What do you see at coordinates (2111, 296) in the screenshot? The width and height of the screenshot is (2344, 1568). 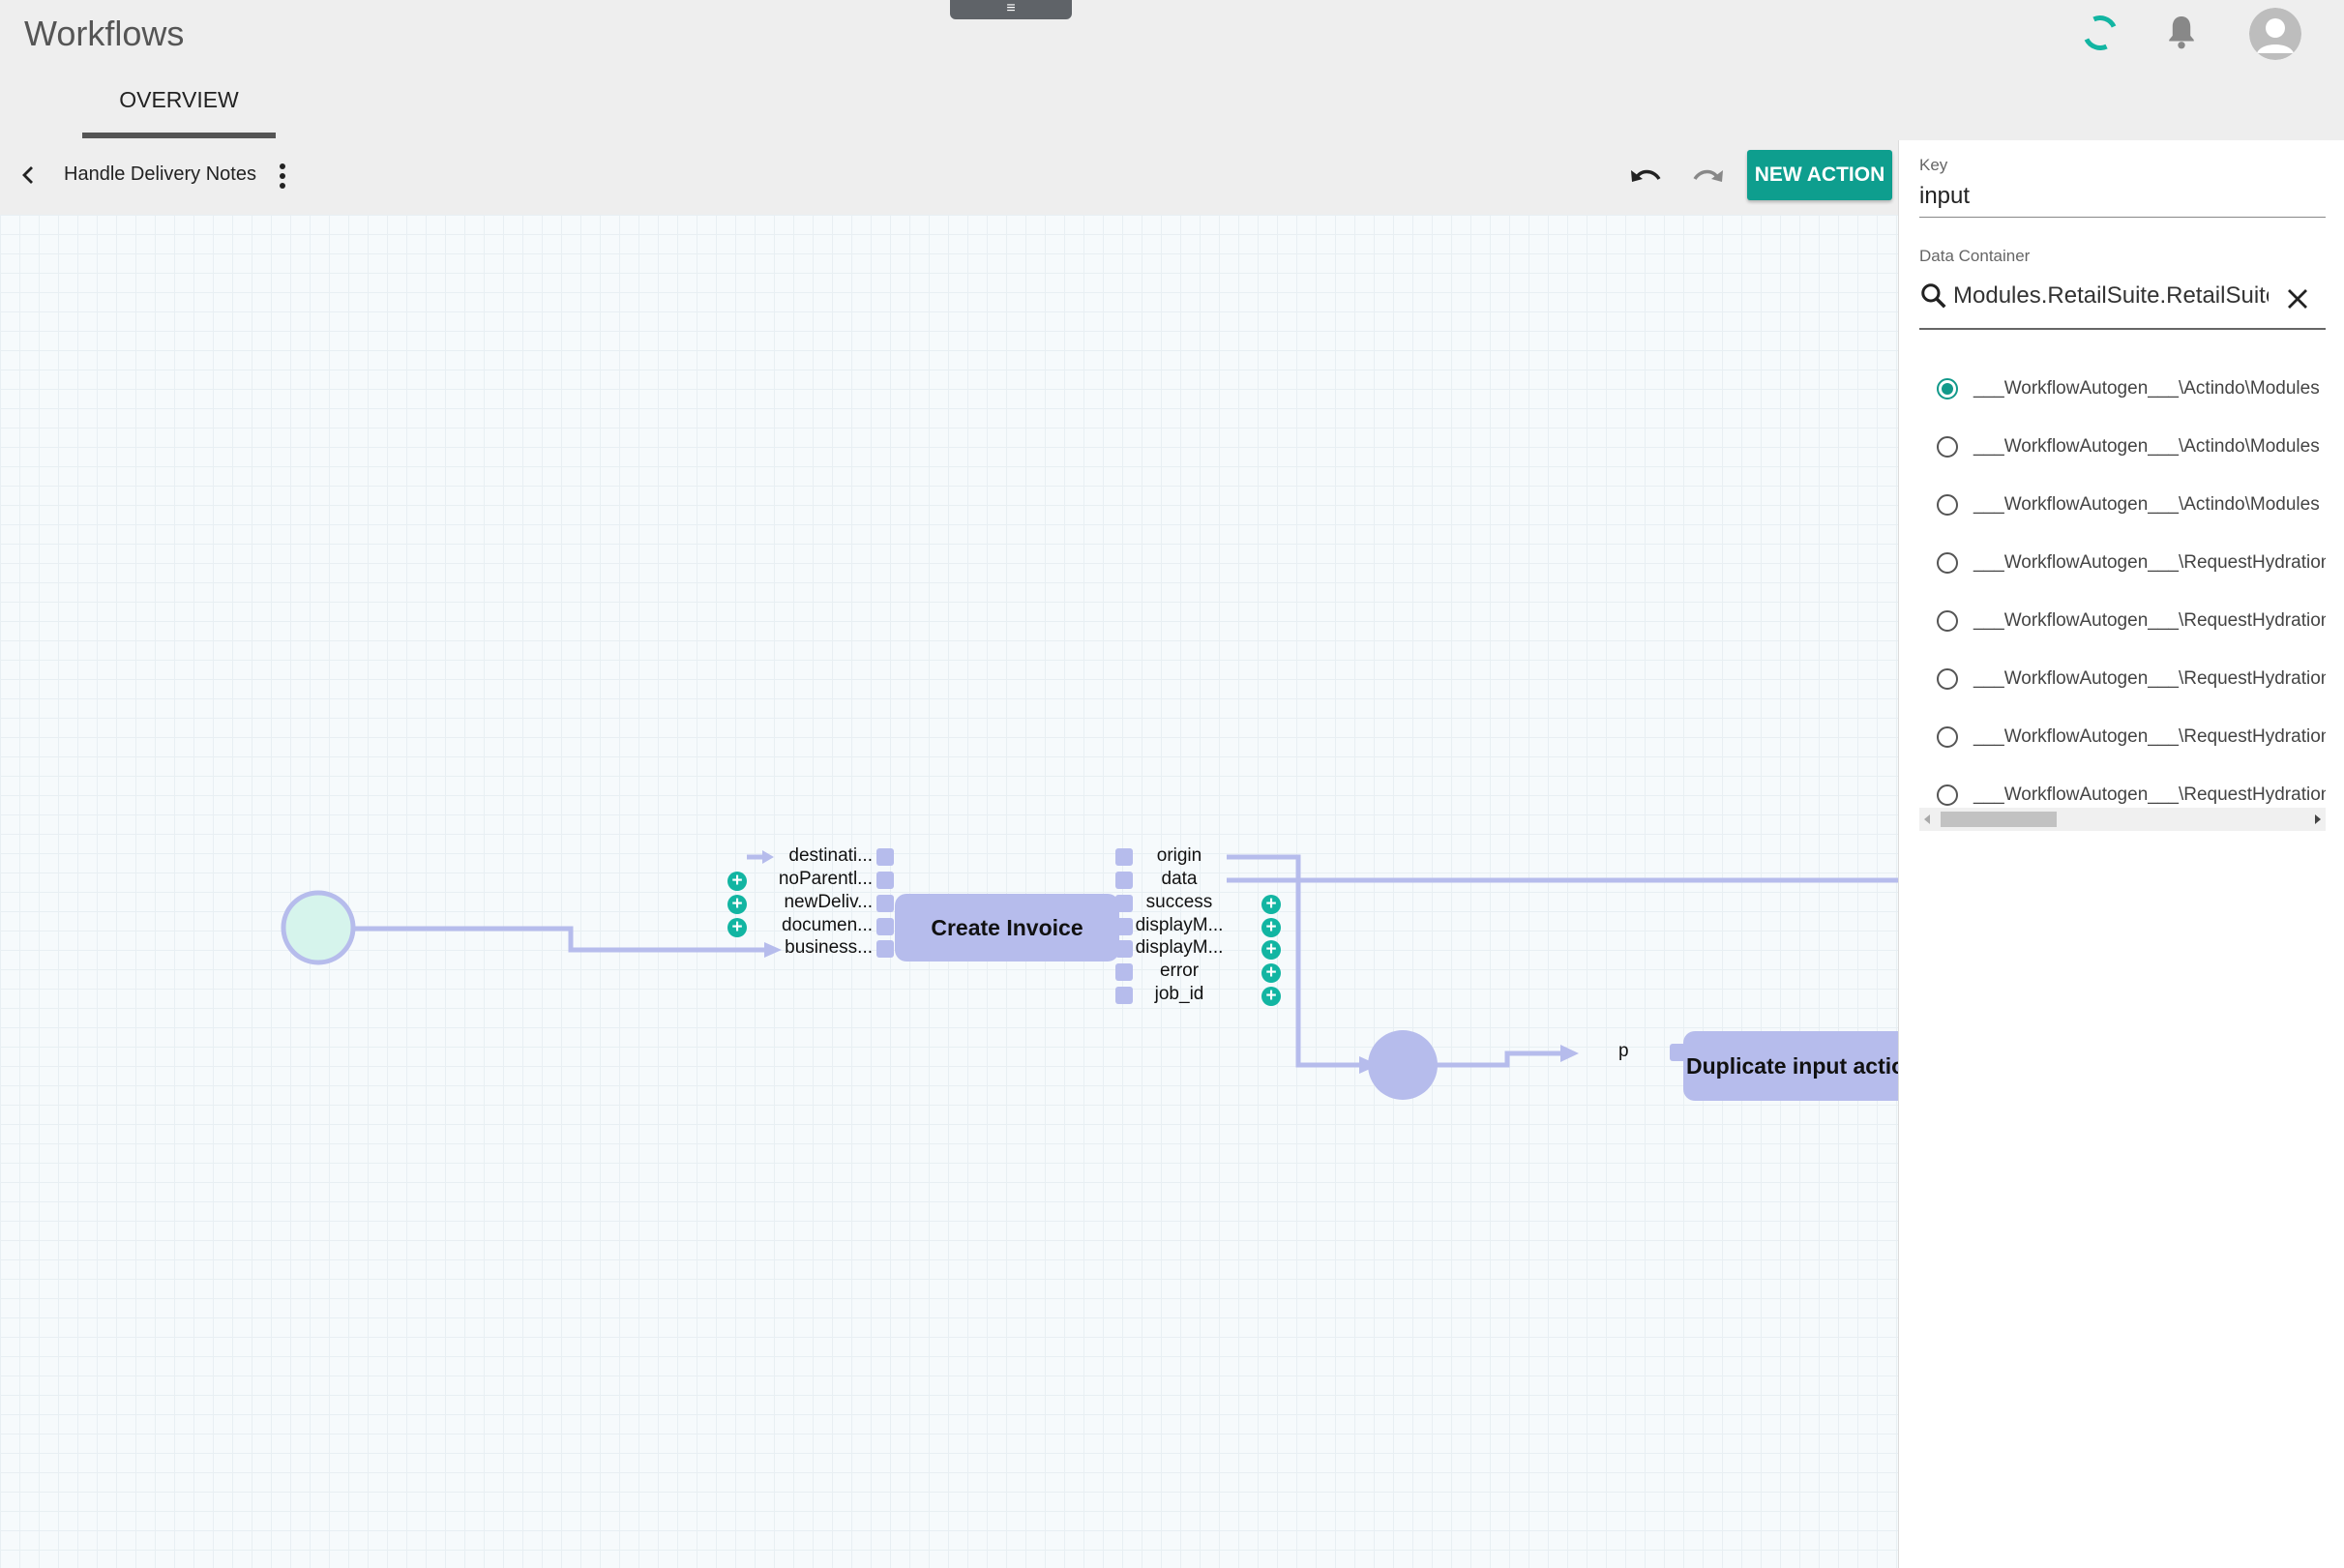 I see `data-container-input: Modules.RetailSuite.RetailSuite` at bounding box center [2111, 296].